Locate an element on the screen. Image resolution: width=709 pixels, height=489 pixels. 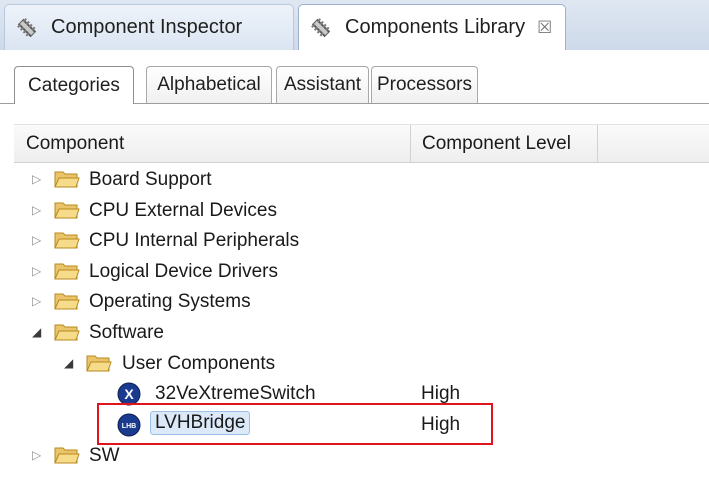
tab-component-inspector-label: Component Inspector is located at coordinates (147, 27).